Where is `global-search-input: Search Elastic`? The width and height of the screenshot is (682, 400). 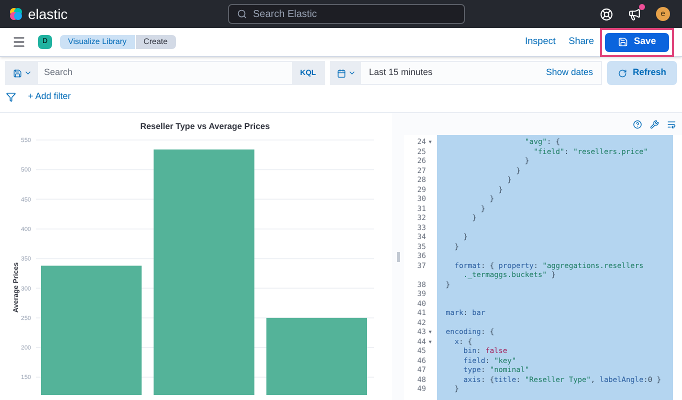
global-search-input: Search Elastic is located at coordinates (354, 14).